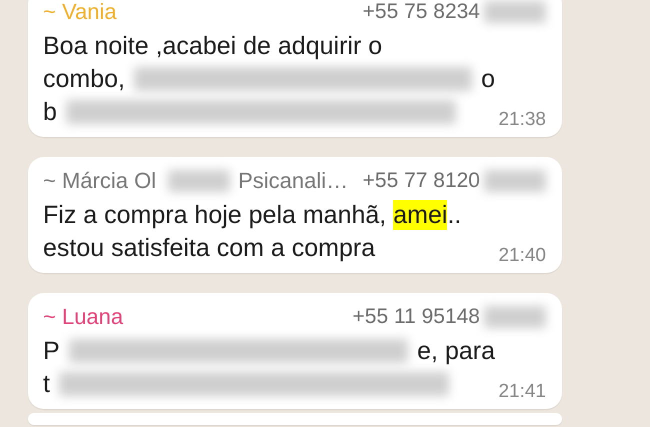 This screenshot has height=427, width=650. Describe the element at coordinates (84, 79) in the screenshot. I see `message-text: combo,` at that location.